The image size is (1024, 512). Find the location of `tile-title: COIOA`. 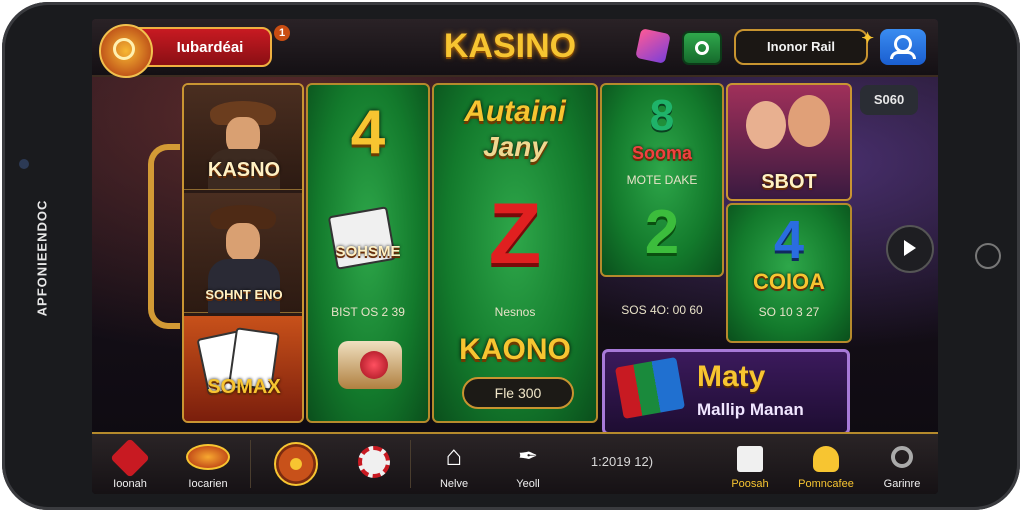

tile-title: COIOA is located at coordinates (789, 281).